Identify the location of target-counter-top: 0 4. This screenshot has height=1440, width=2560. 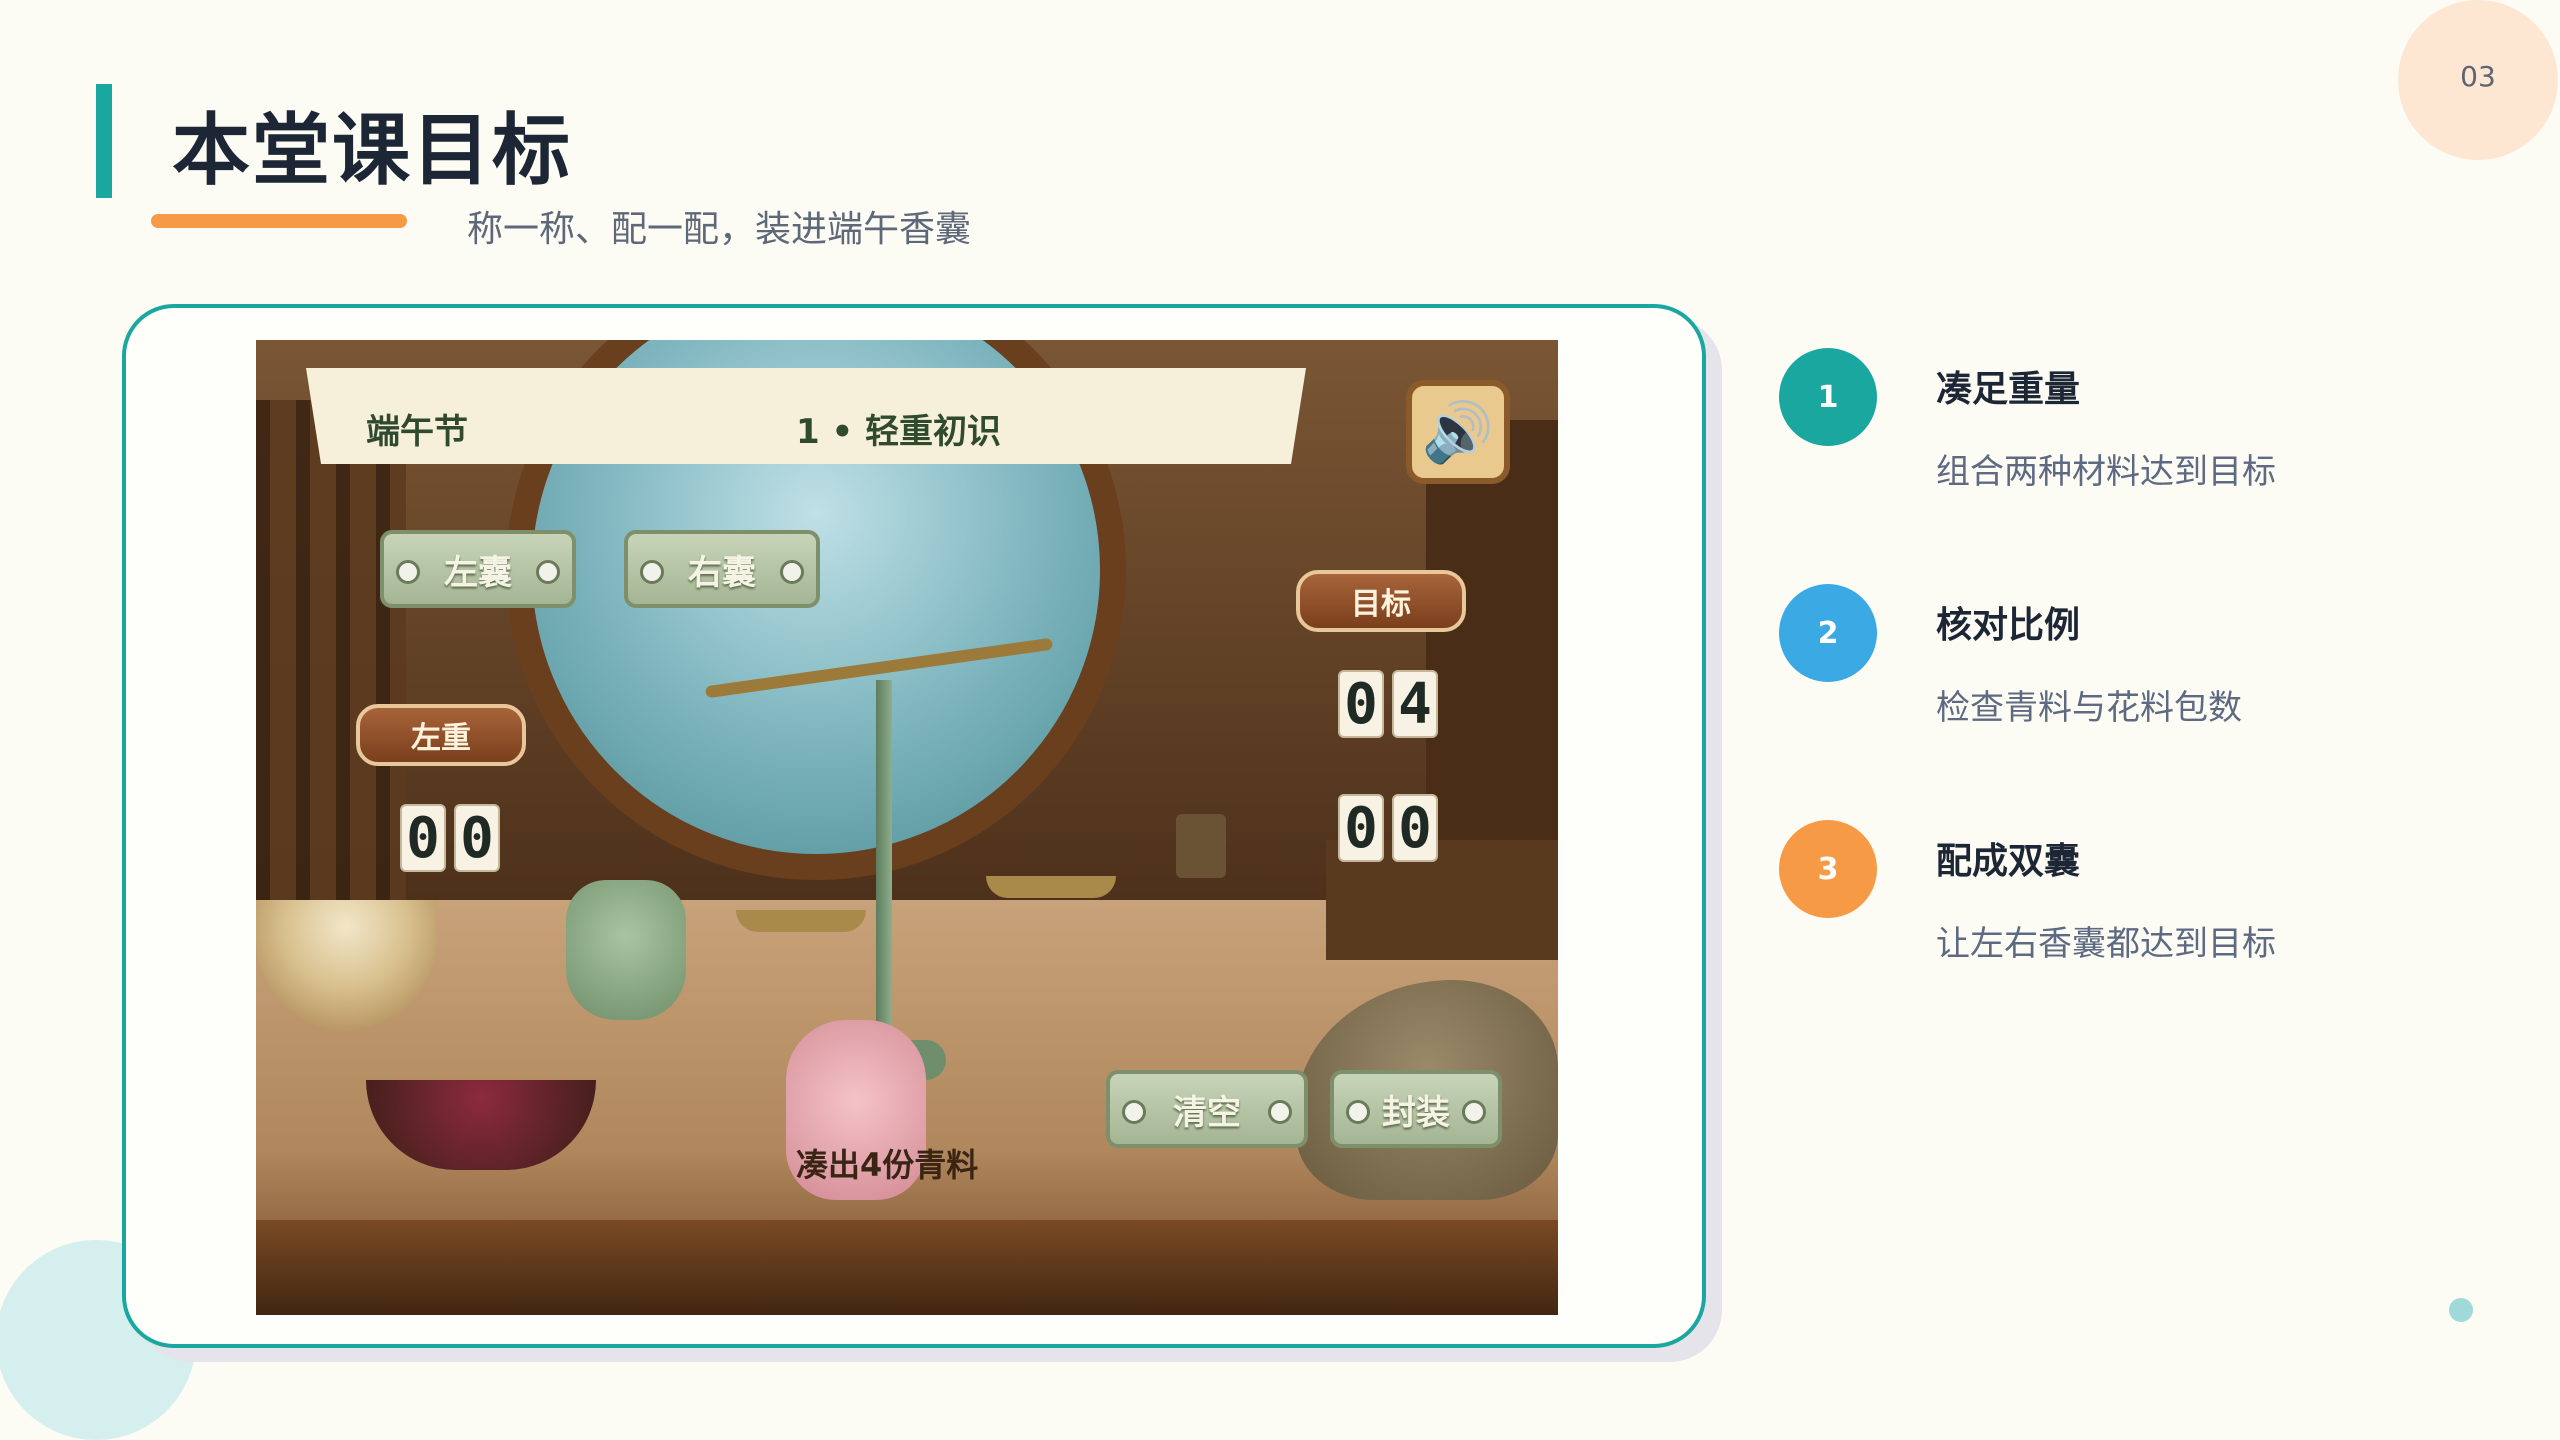
(1388, 704).